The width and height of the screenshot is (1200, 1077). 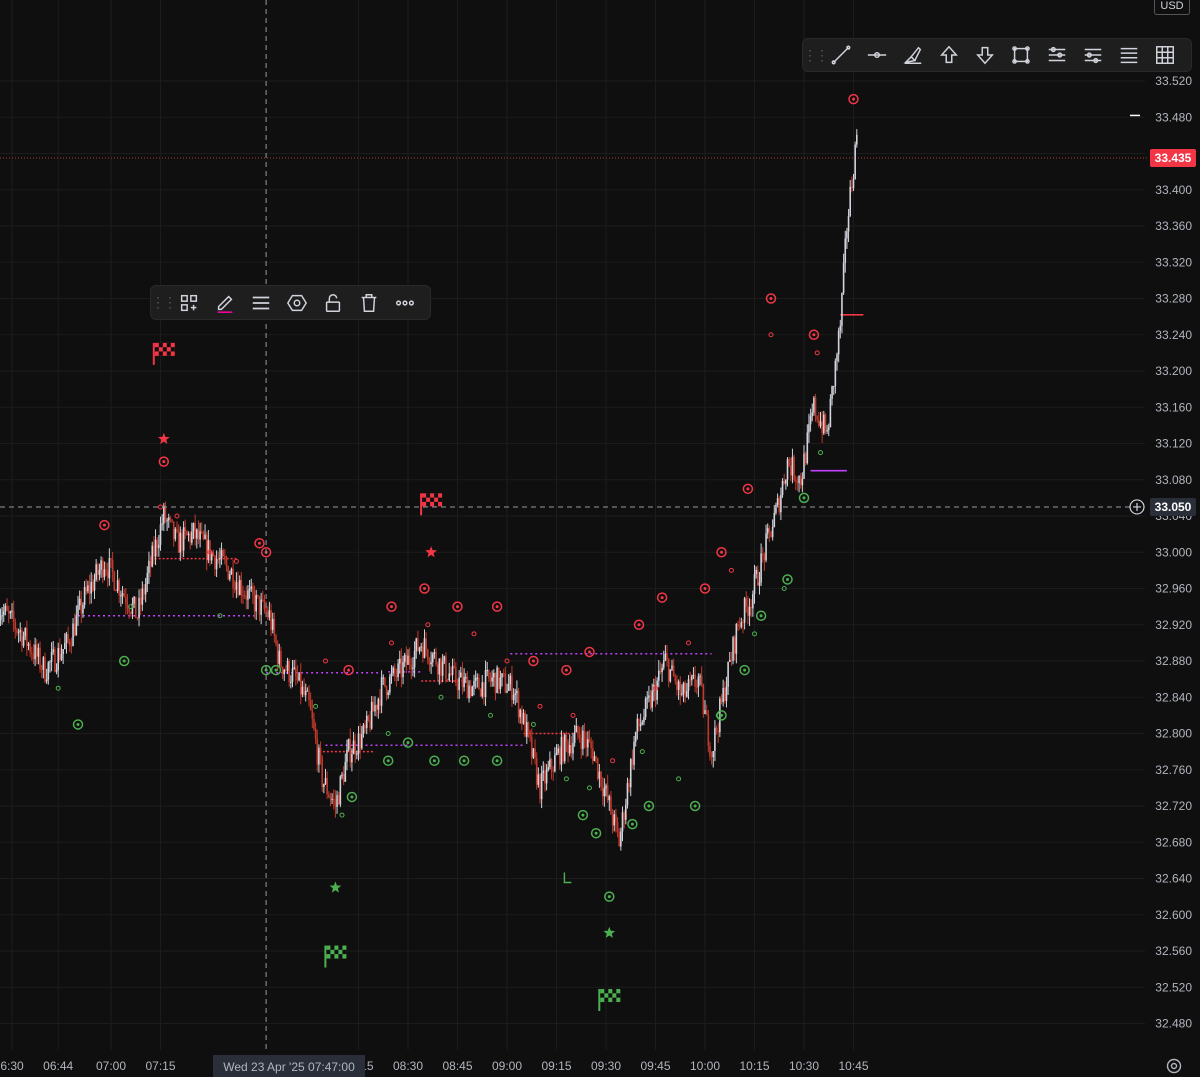 I want to click on pencil-color-icon, so click(x=225, y=304).